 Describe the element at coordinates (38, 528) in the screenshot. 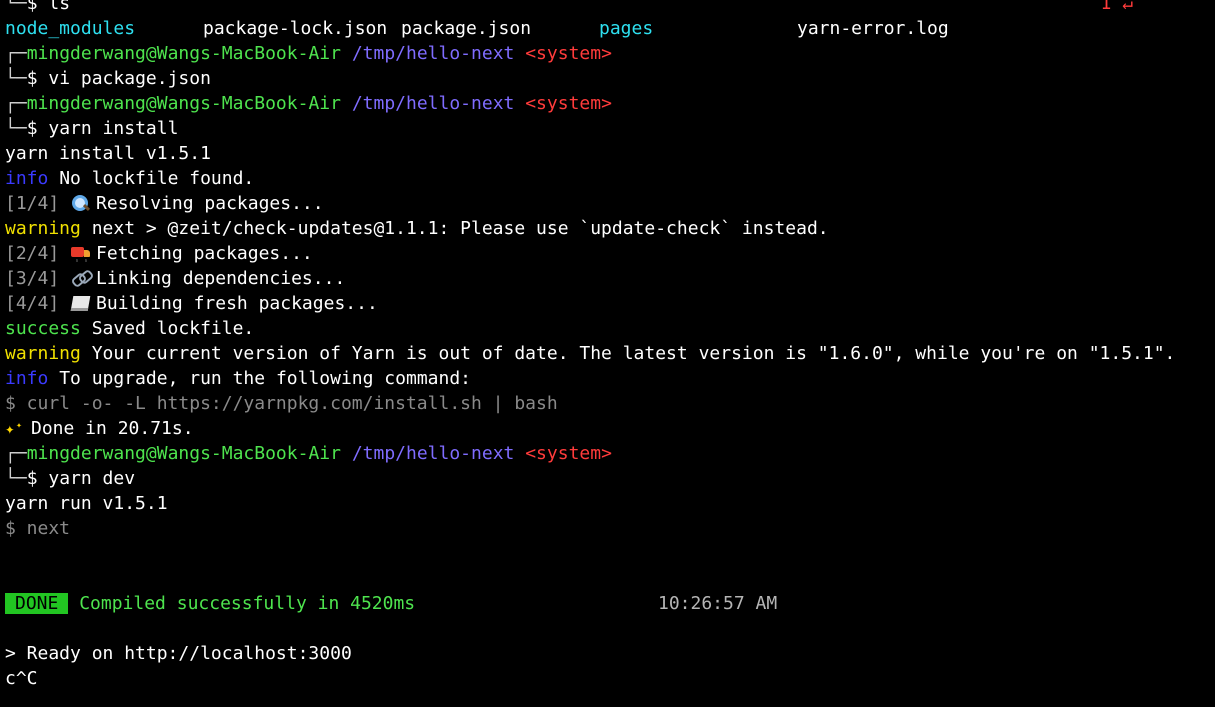

I see `output-line: $ next` at that location.